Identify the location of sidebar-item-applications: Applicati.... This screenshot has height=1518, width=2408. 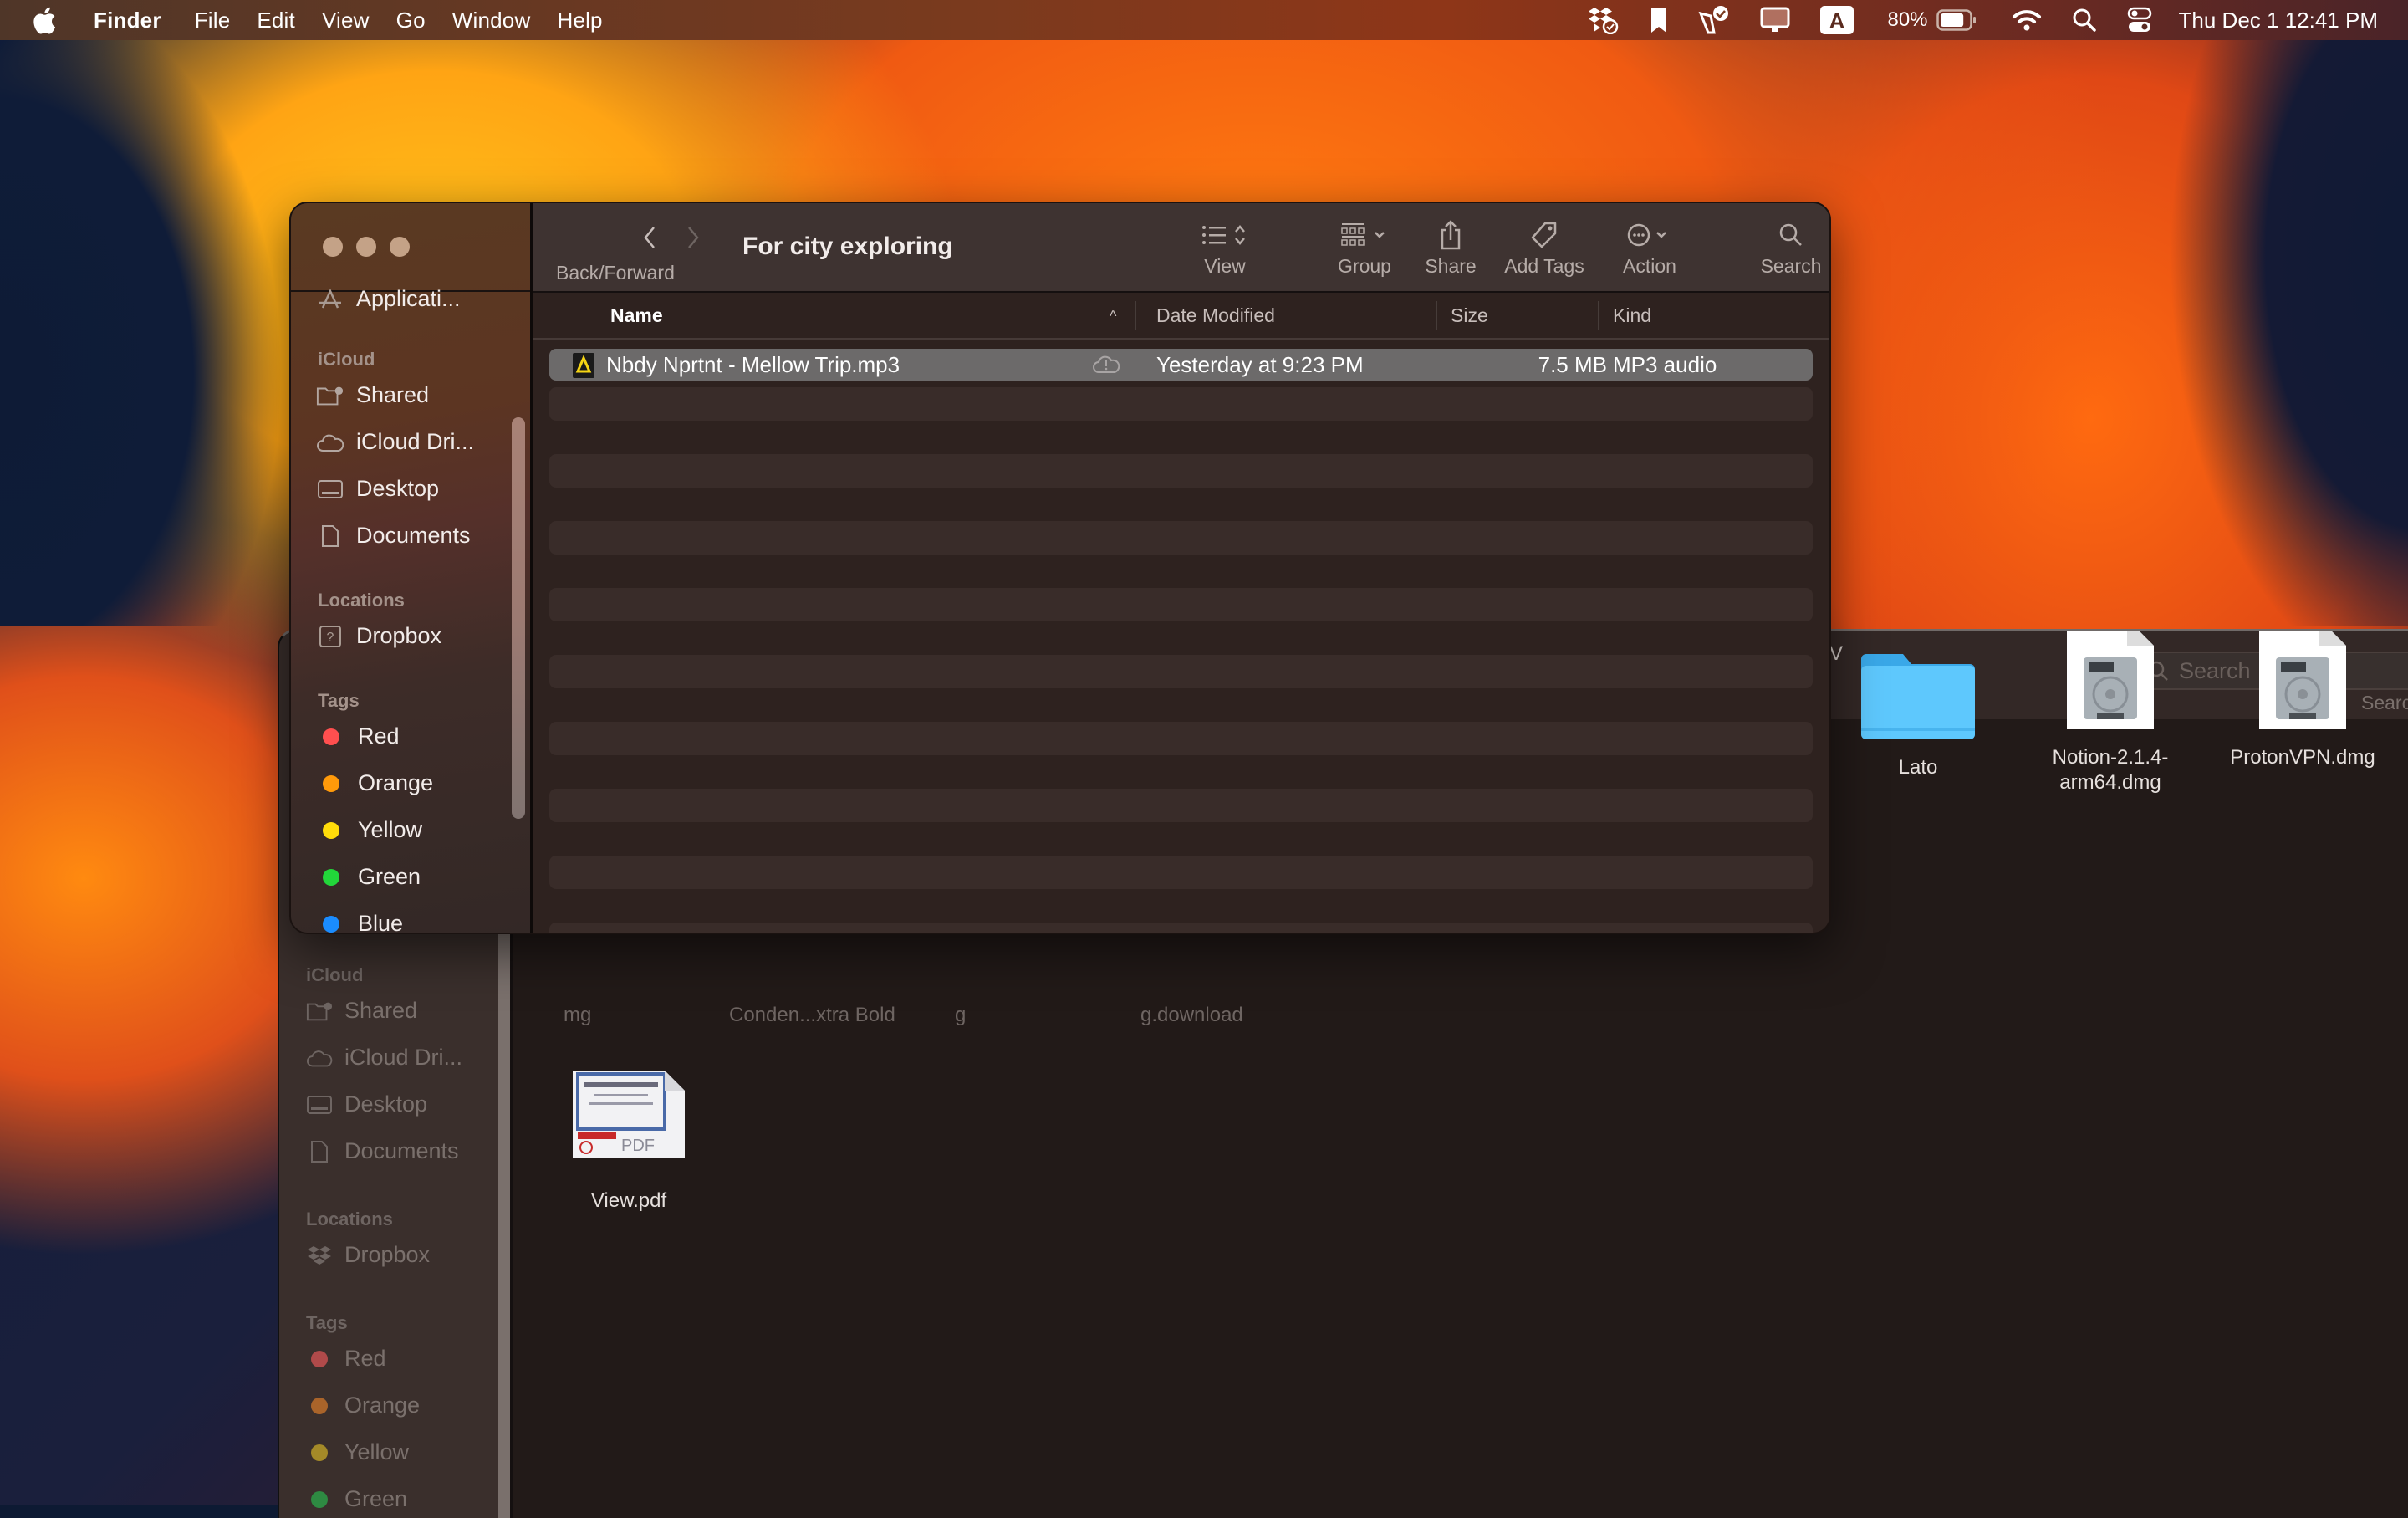
(389, 299).